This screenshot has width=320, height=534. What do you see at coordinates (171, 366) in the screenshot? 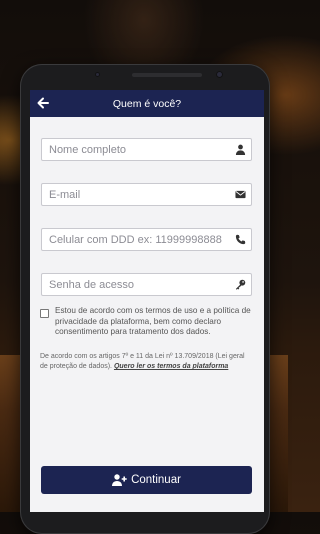
I see `terms-link: Quero ler os termos da plataforma` at bounding box center [171, 366].